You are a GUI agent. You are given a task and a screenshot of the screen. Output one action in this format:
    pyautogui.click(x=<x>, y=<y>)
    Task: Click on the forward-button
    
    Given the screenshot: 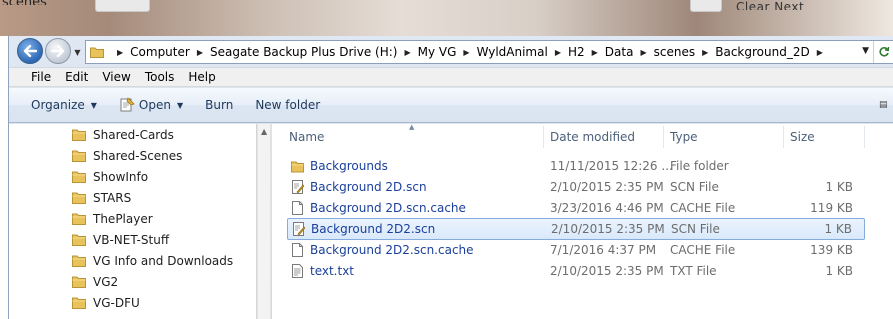 What is the action you would take?
    pyautogui.click(x=58, y=51)
    